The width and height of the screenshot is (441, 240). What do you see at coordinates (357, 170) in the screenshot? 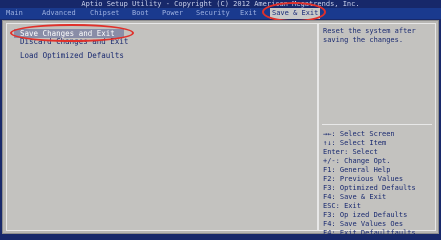
I see `key-hint: F1: General Help` at bounding box center [357, 170].